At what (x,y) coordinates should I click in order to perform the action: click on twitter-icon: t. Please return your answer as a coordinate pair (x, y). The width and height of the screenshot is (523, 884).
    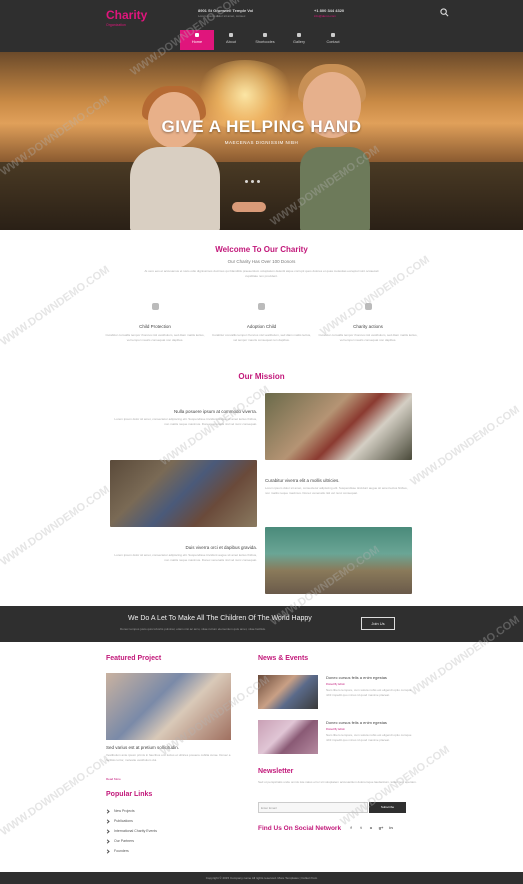
    Looking at the image, I should click on (361, 828).